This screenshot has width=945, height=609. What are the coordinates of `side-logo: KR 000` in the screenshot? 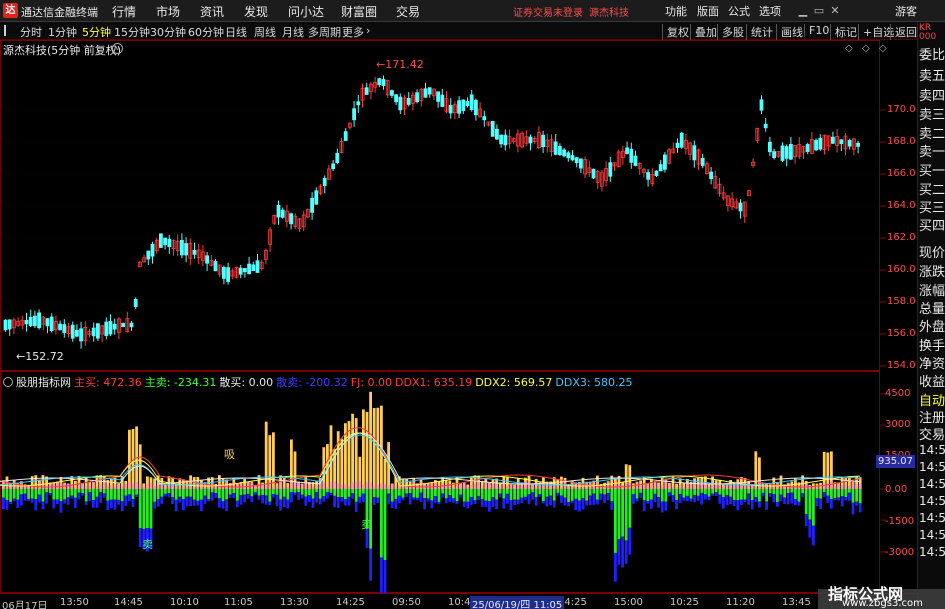 It's located at (928, 32).